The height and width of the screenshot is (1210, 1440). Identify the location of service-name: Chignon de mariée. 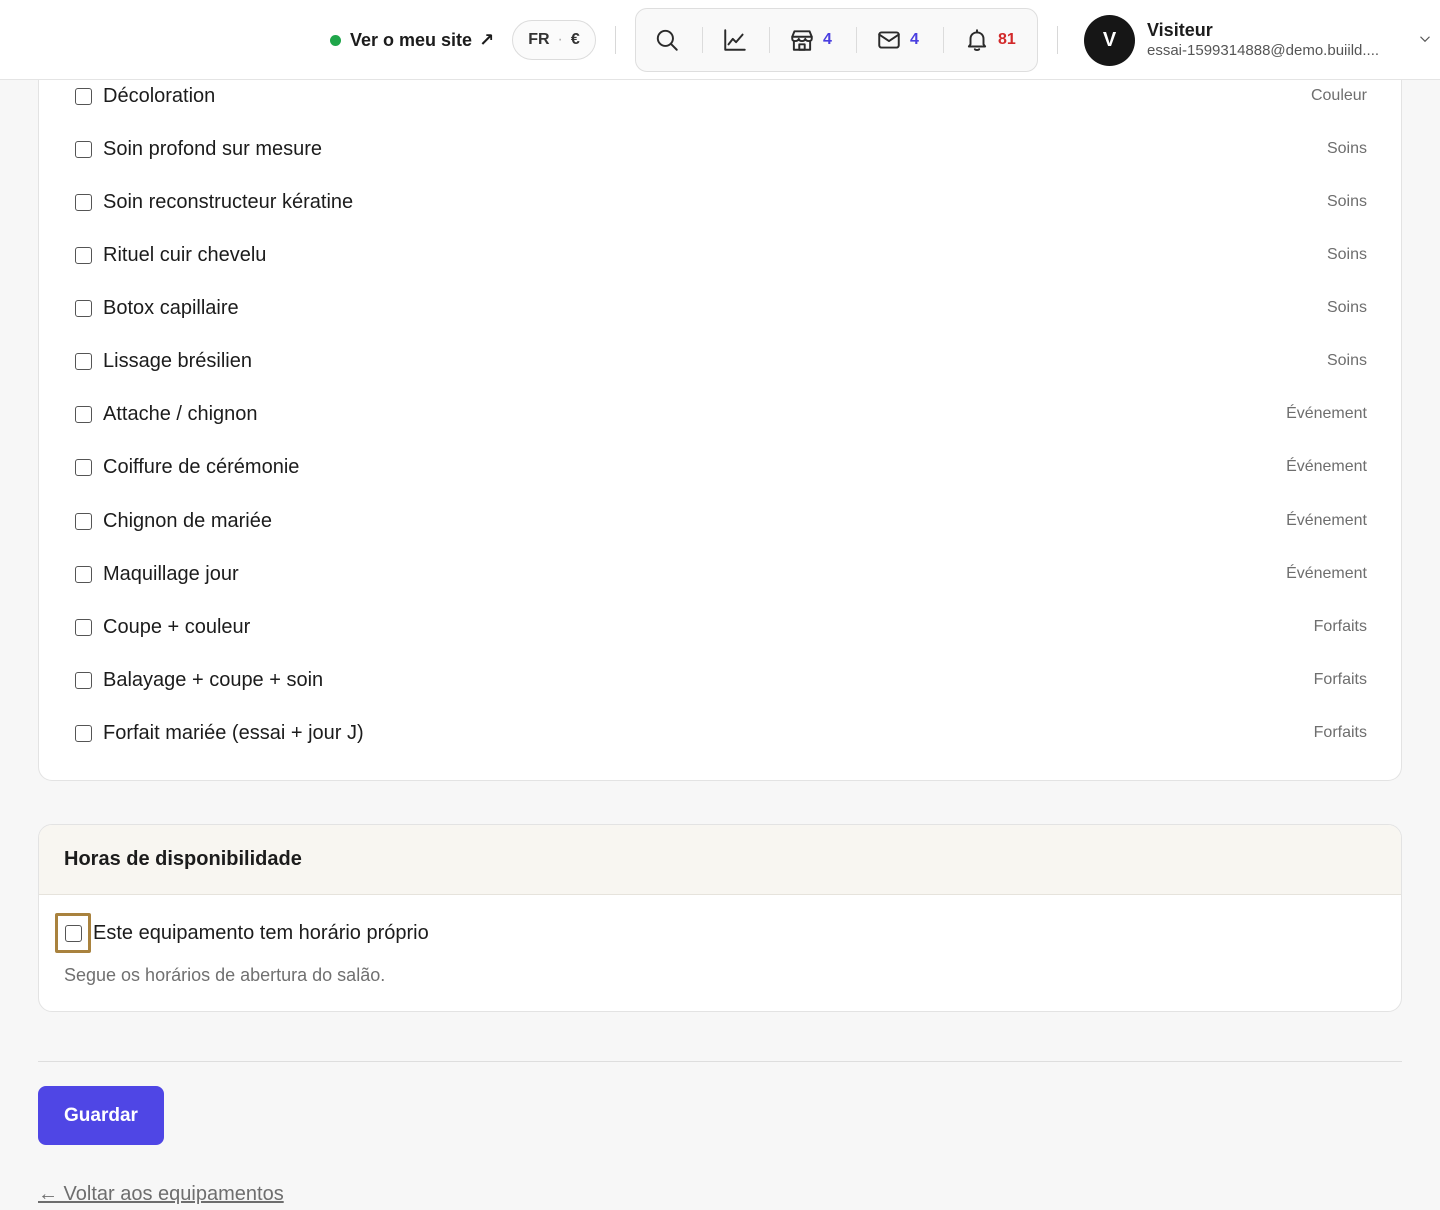
(187, 520).